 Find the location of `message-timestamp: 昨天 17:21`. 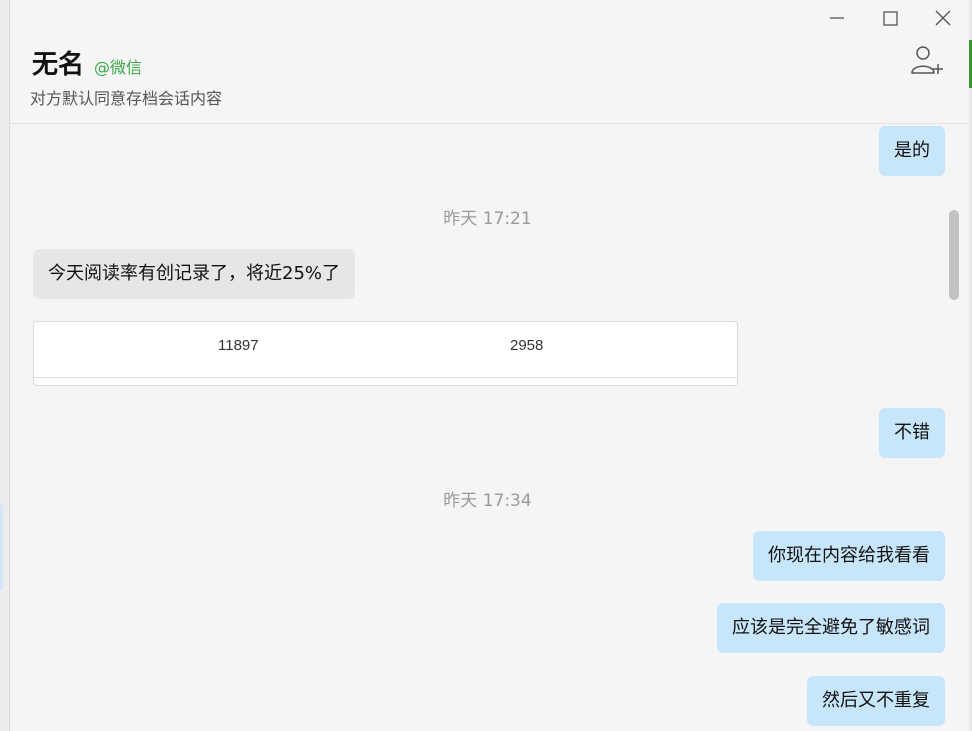

message-timestamp: 昨天 17:21 is located at coordinates (487, 219).